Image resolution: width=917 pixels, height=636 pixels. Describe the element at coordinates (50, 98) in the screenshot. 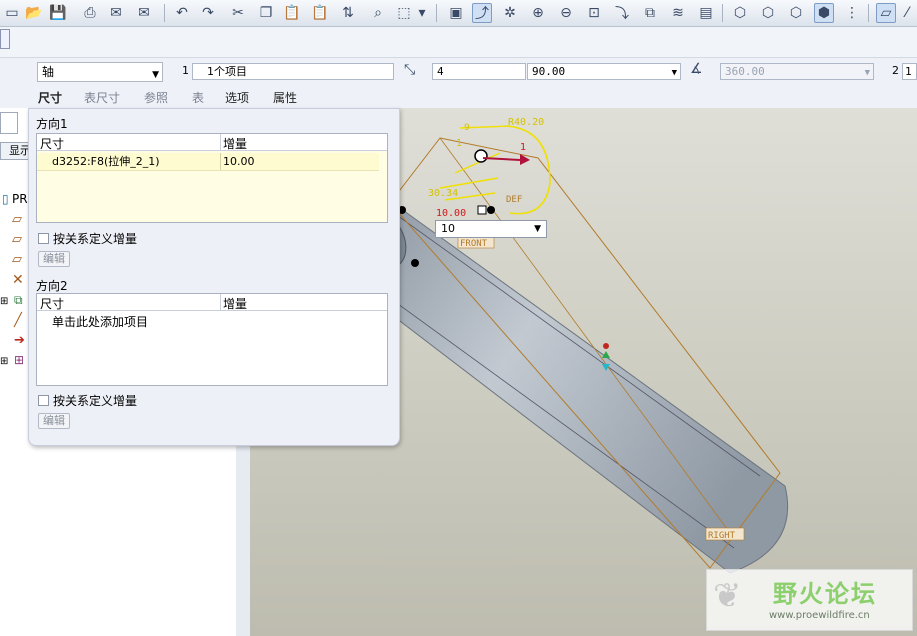

I see `tab-dimensions: 尺寸` at that location.